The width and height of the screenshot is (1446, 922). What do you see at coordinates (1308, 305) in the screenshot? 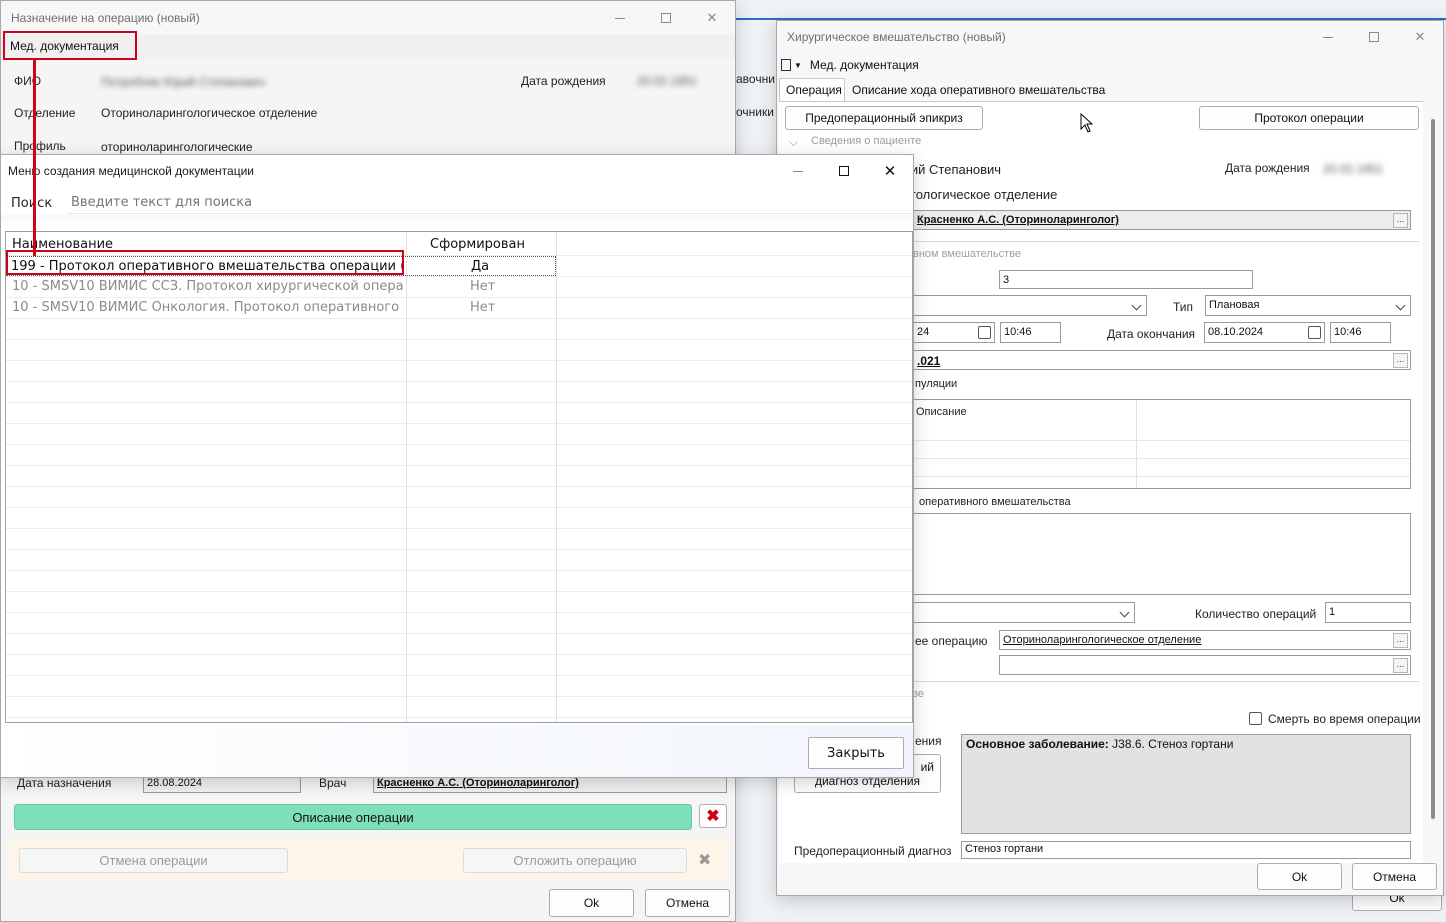
I see `type-select: Плановая` at bounding box center [1308, 305].